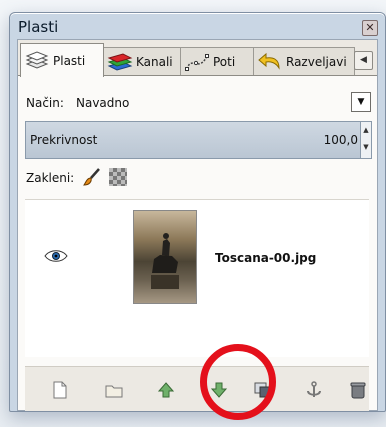 The width and height of the screenshot is (386, 427). What do you see at coordinates (69, 60) in the screenshot?
I see `tab-label: Plasti` at bounding box center [69, 60].